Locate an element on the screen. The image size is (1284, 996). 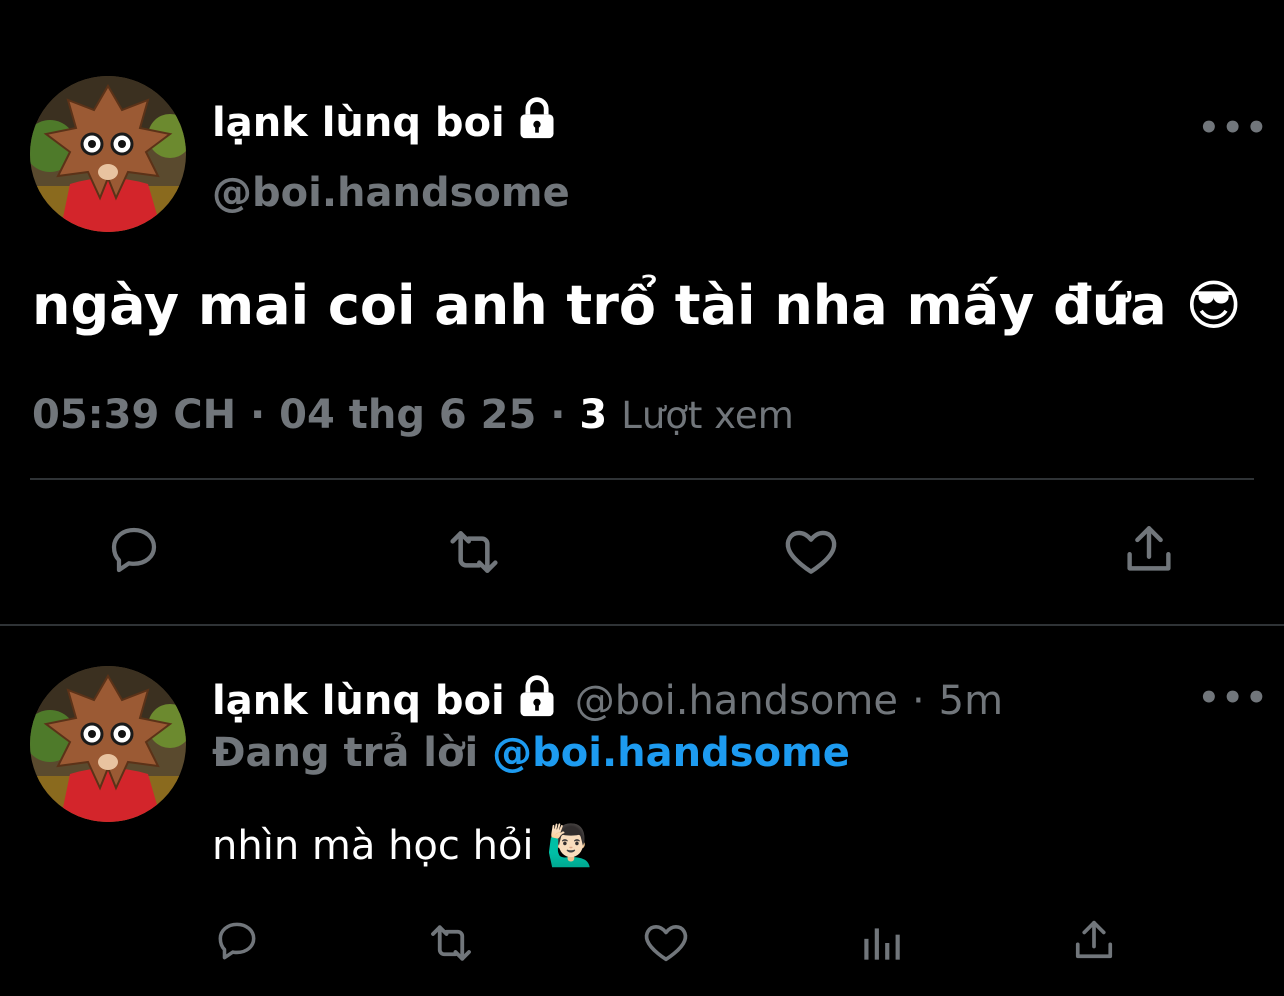
raising-hand-emoji: 🙋🏻‍♂️ is located at coordinates (571, 846).